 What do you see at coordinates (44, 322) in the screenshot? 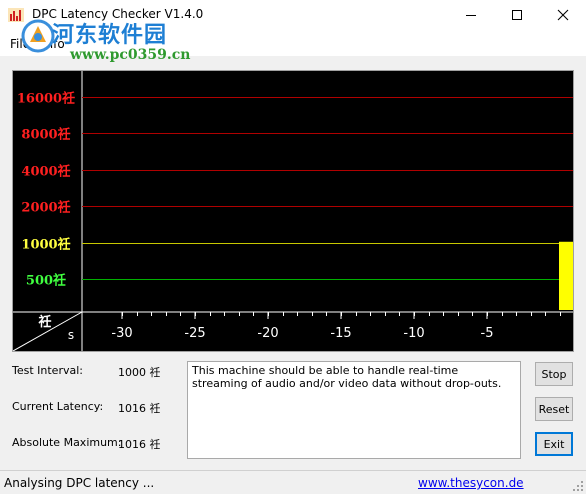
I see `corner-unit-label: 祍` at bounding box center [44, 322].